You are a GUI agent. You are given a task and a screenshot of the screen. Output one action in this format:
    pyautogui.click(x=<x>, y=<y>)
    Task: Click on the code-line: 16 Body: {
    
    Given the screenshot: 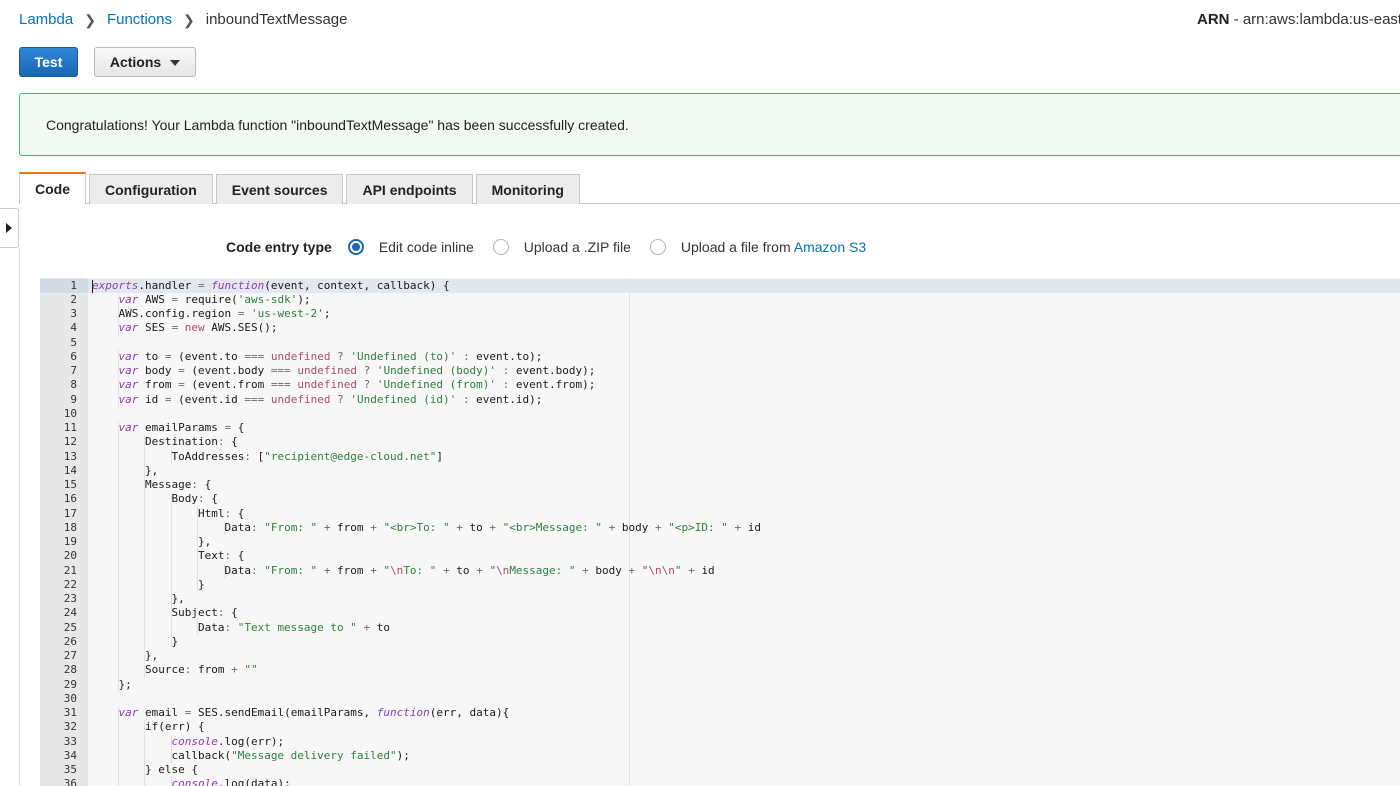 What is the action you would take?
    pyautogui.click(x=720, y=499)
    